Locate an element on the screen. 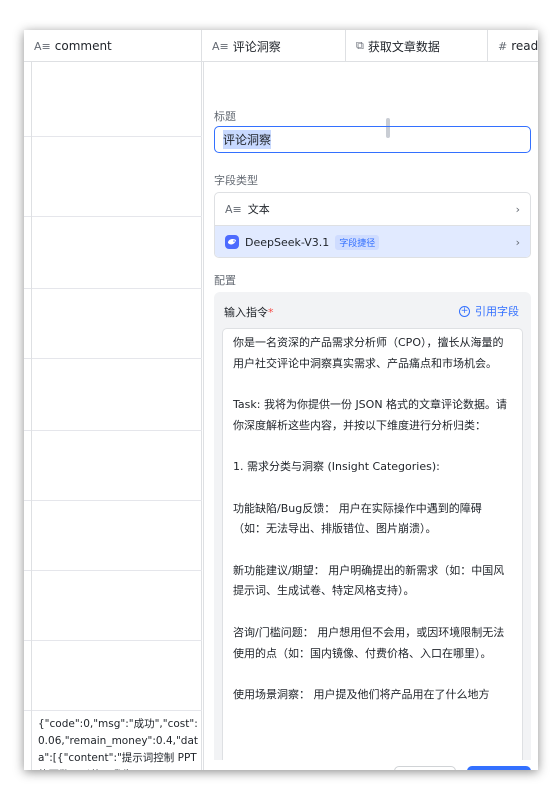 The width and height of the screenshot is (558, 788). reference-field-label: 引用字段 is located at coordinates (497, 311).